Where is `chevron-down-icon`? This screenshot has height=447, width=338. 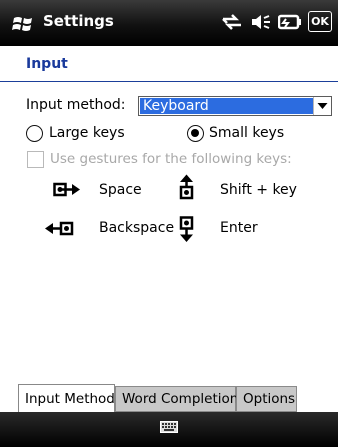 chevron-down-icon is located at coordinates (322, 106).